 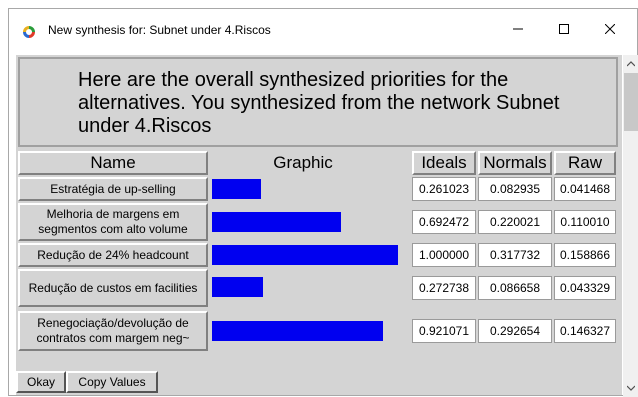 What do you see at coordinates (631, 102) in the screenshot?
I see `scrollbar-thumb` at bounding box center [631, 102].